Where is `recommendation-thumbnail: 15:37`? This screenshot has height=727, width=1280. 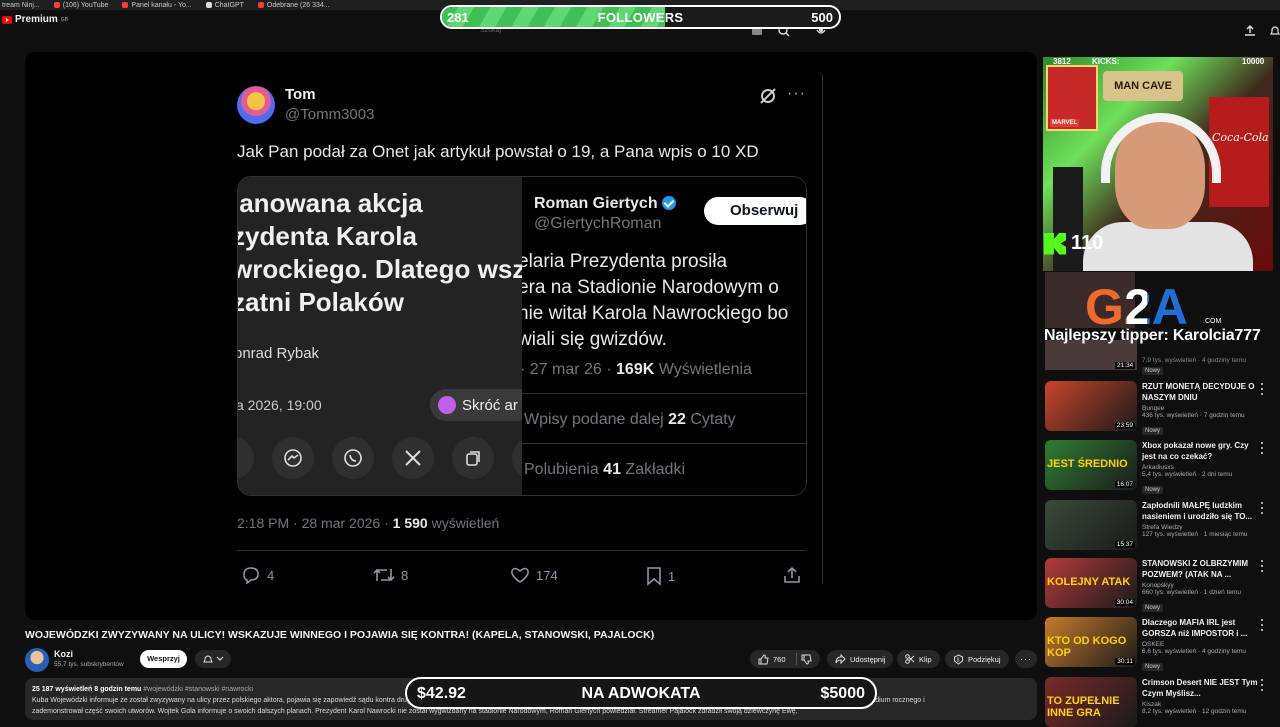 recommendation-thumbnail: 15:37 is located at coordinates (1091, 525).